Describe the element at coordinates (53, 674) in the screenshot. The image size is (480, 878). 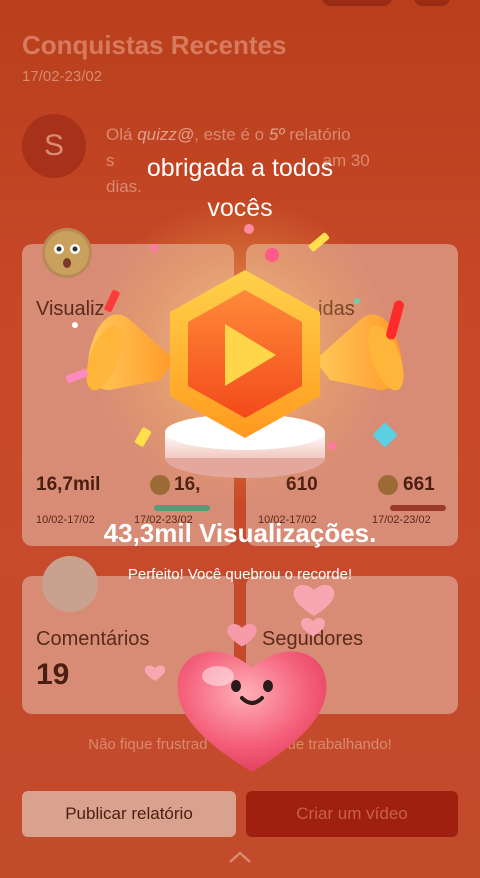
I see `comments-value: 19` at that location.